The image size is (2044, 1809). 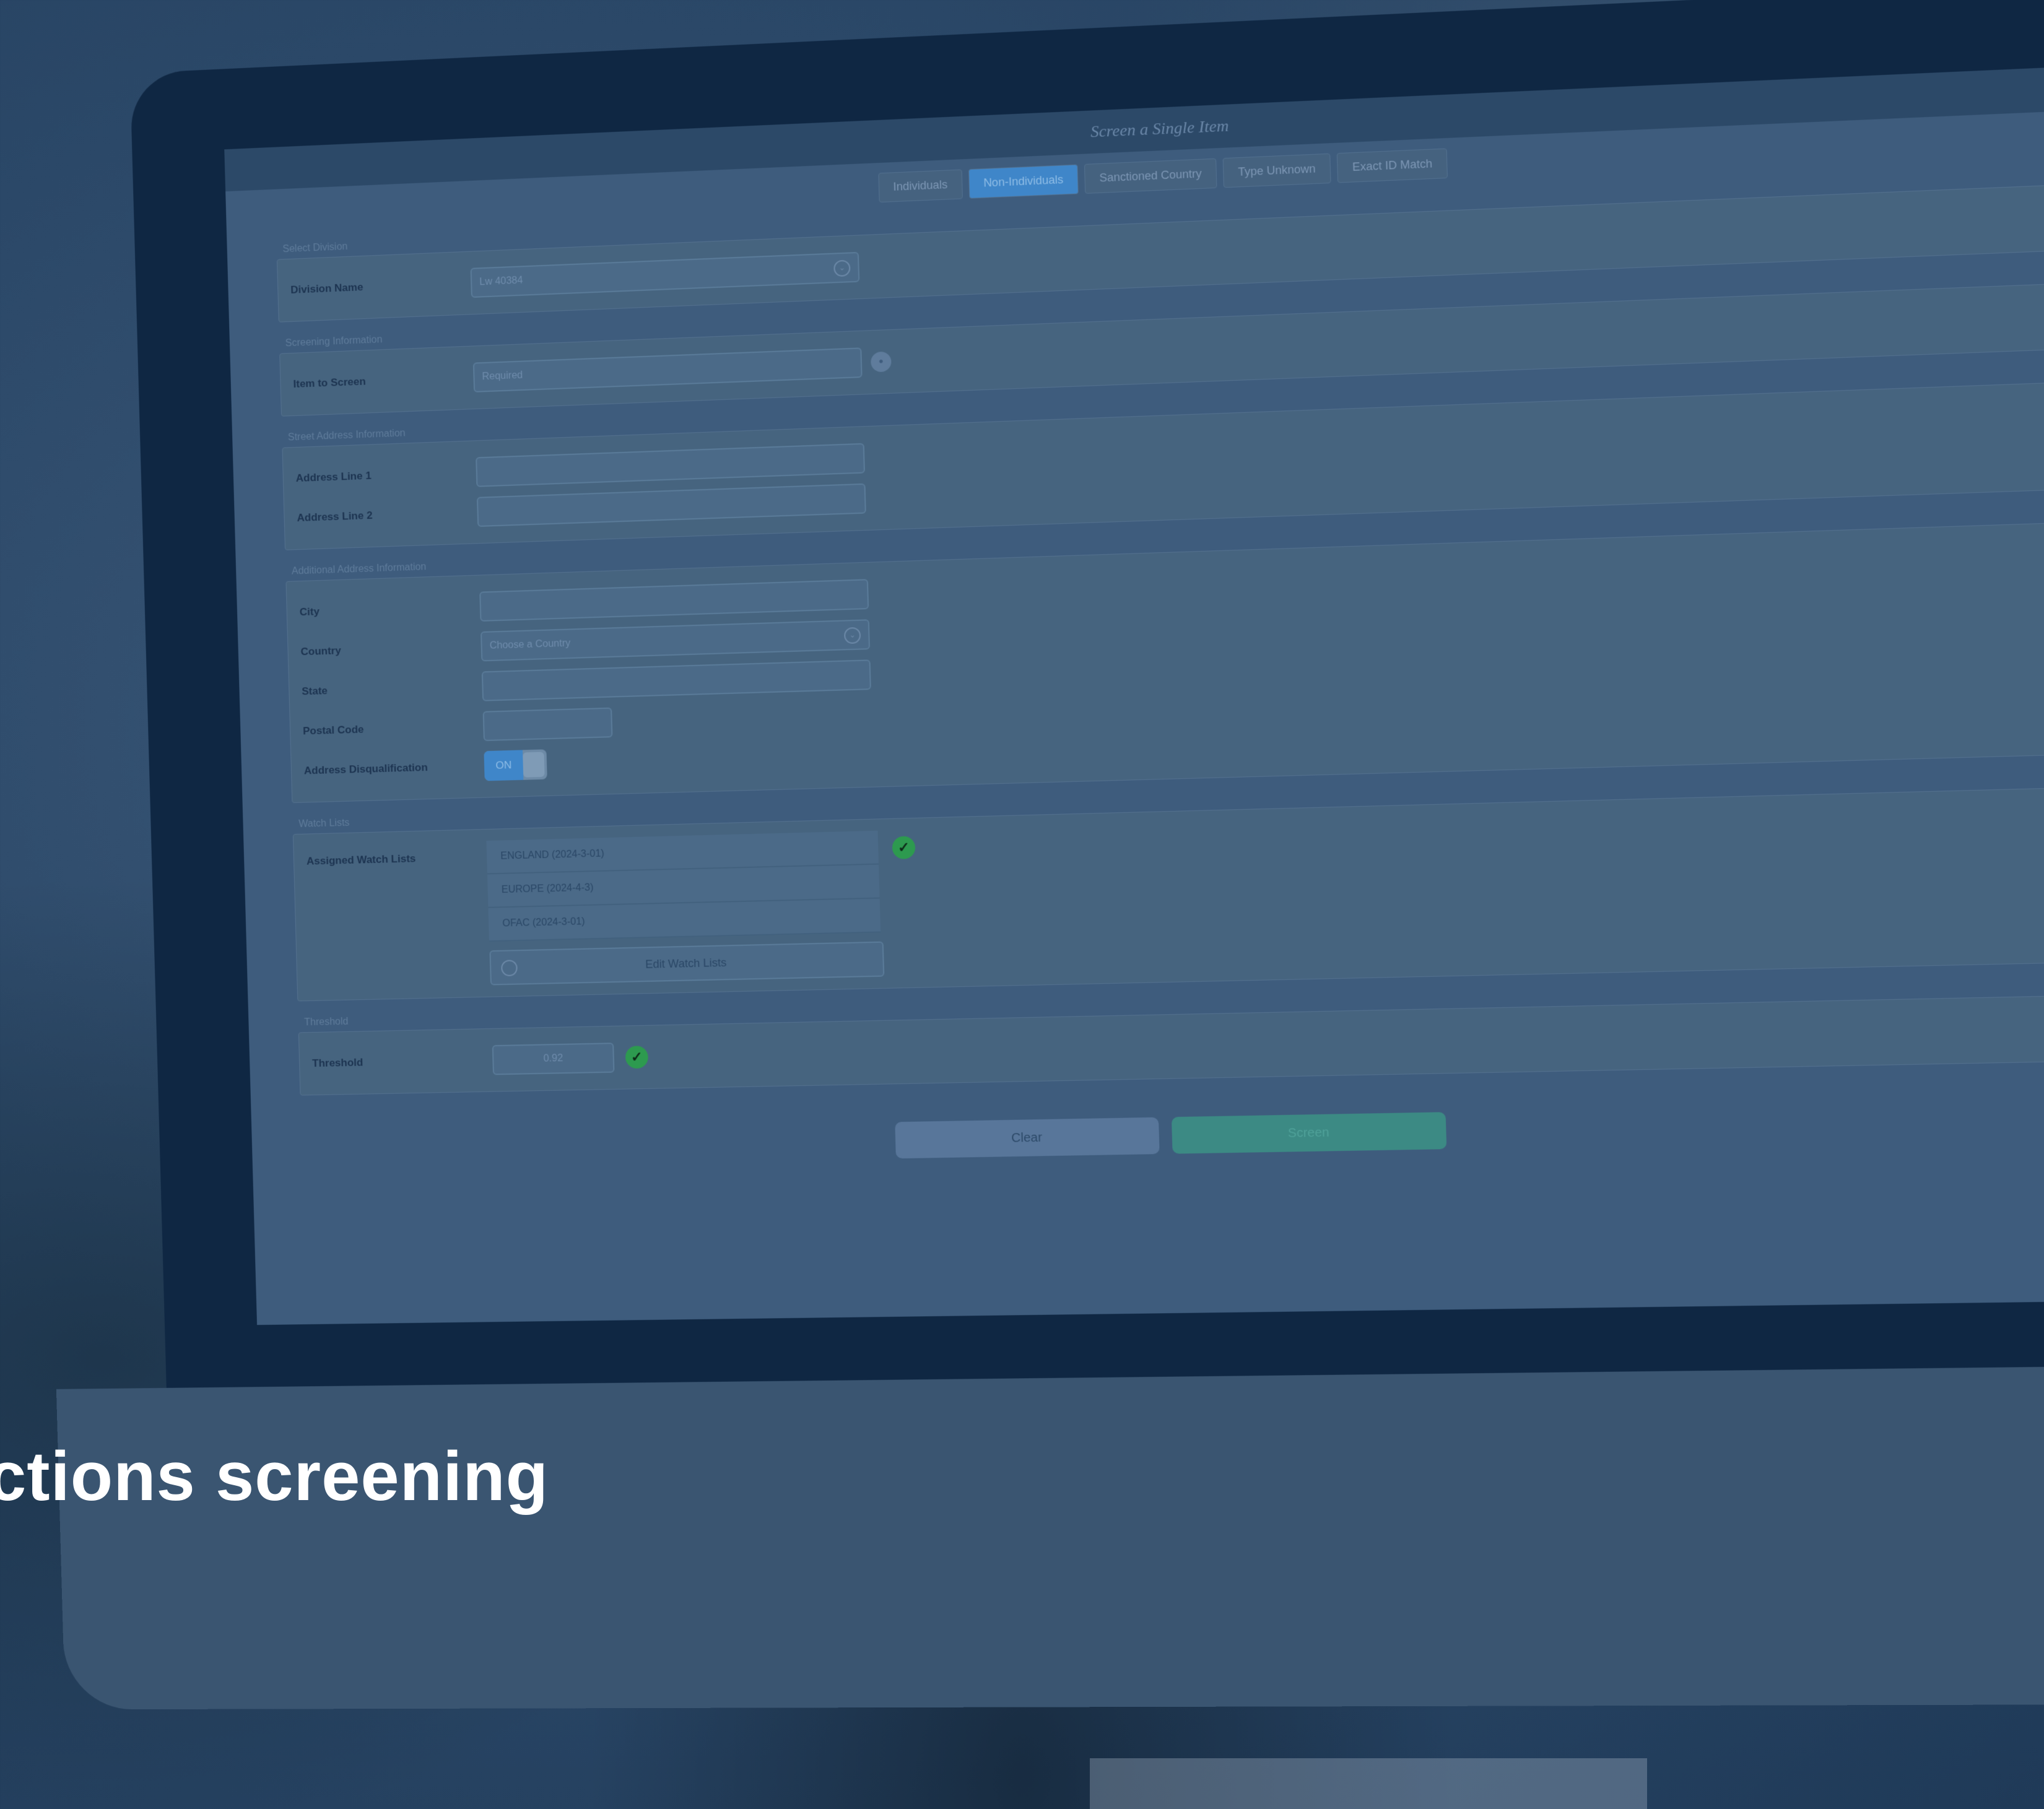 What do you see at coordinates (674, 600) in the screenshot?
I see `city-input` at bounding box center [674, 600].